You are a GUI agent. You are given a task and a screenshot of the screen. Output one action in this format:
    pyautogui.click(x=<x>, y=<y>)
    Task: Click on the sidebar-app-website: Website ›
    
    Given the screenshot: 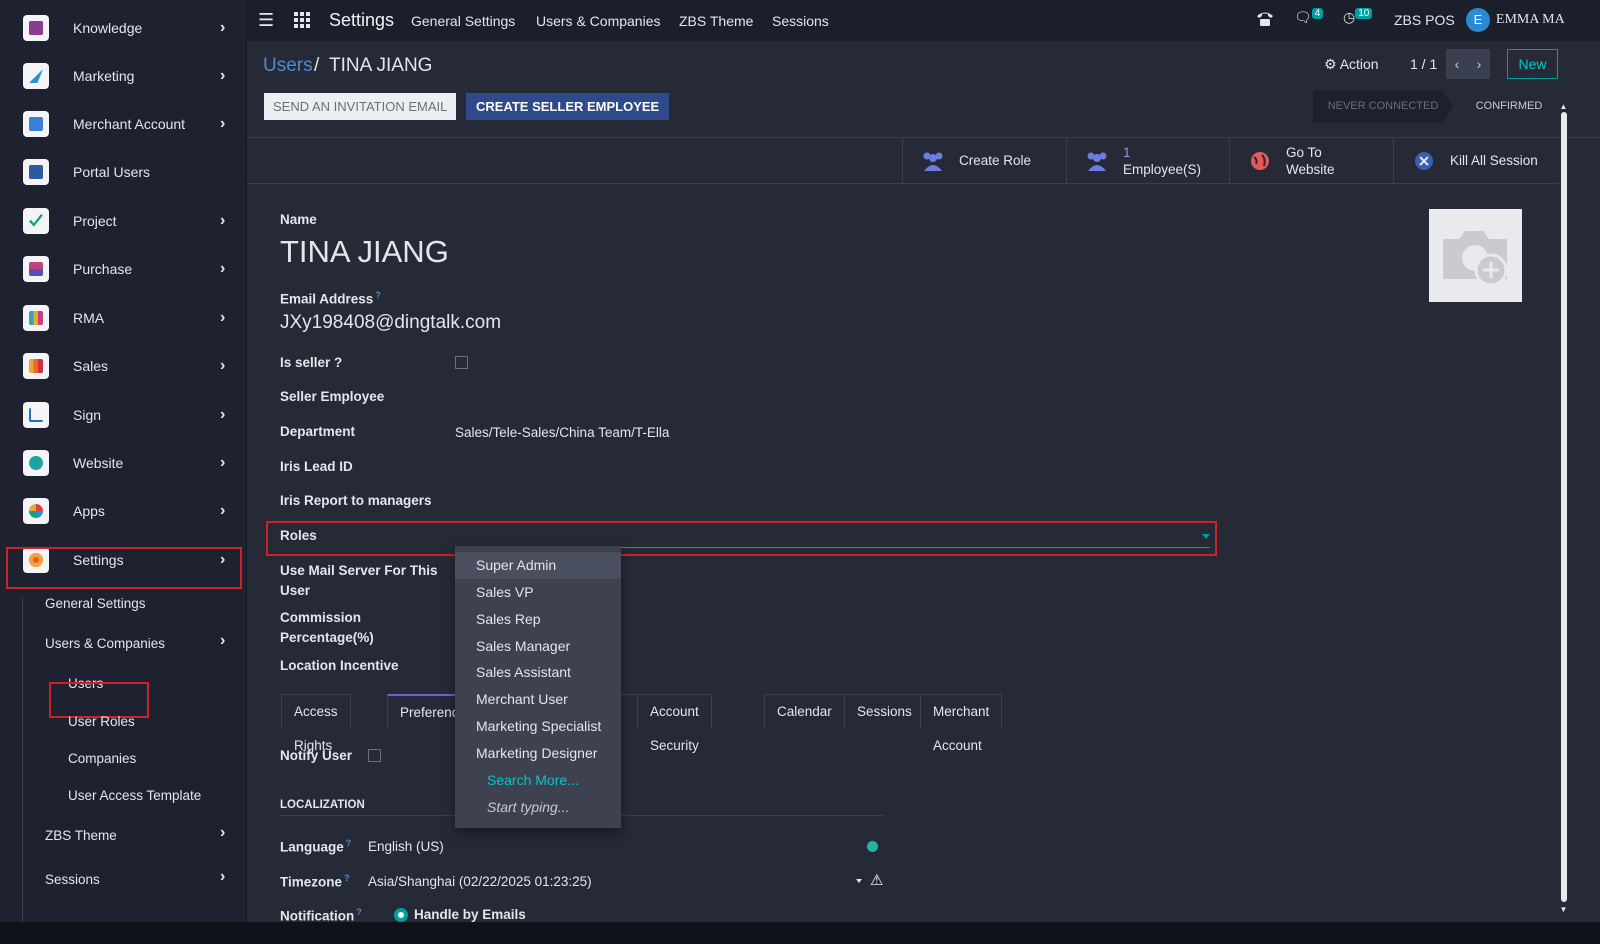 What is the action you would take?
    pyautogui.click(x=123, y=463)
    